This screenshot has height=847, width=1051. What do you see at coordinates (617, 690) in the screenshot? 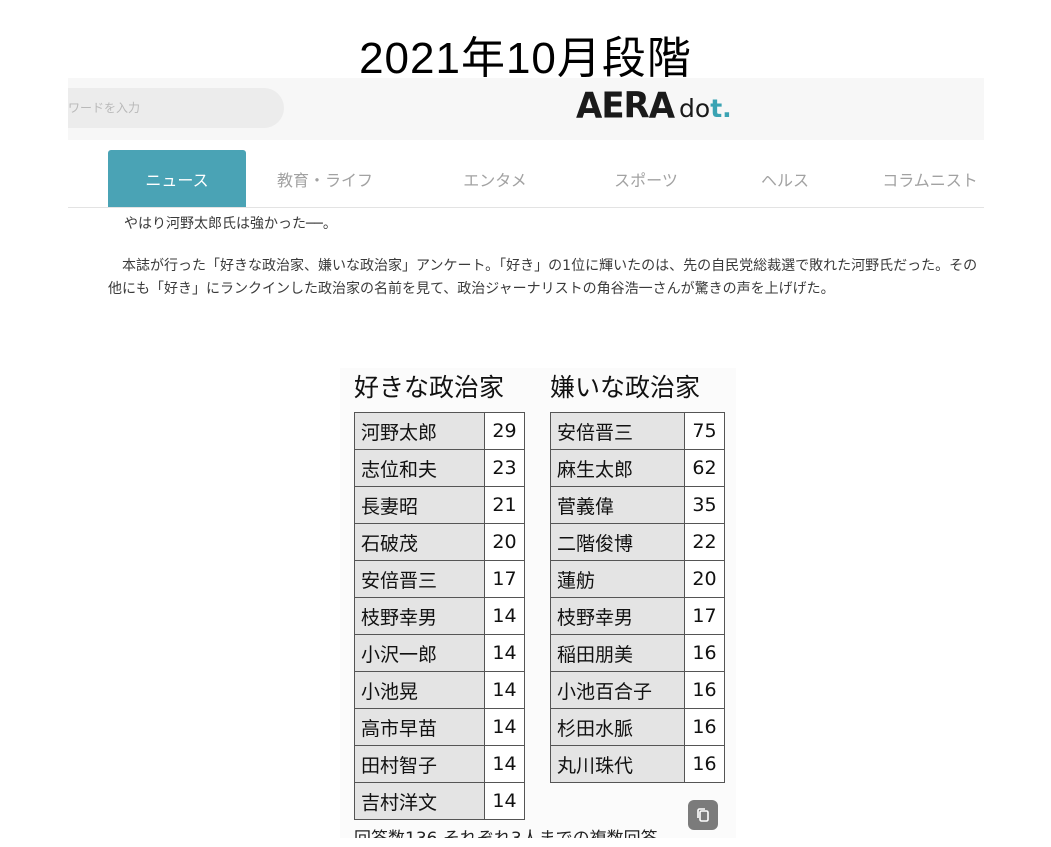
I see `politician-name: 小池百合子` at bounding box center [617, 690].